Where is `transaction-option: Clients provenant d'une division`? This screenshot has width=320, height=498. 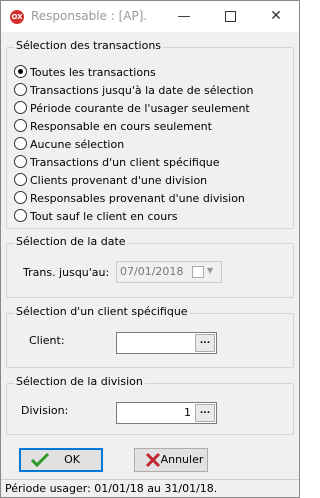
transaction-option: Clients provenant d'une division is located at coordinates (110, 181).